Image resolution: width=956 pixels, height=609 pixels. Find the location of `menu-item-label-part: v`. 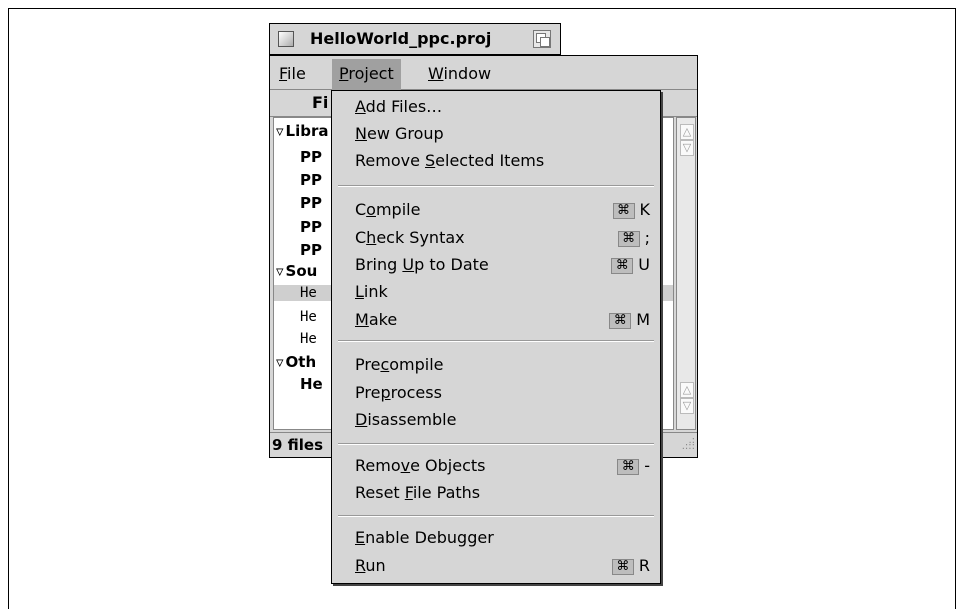

menu-item-label-part: v is located at coordinates (405, 465).